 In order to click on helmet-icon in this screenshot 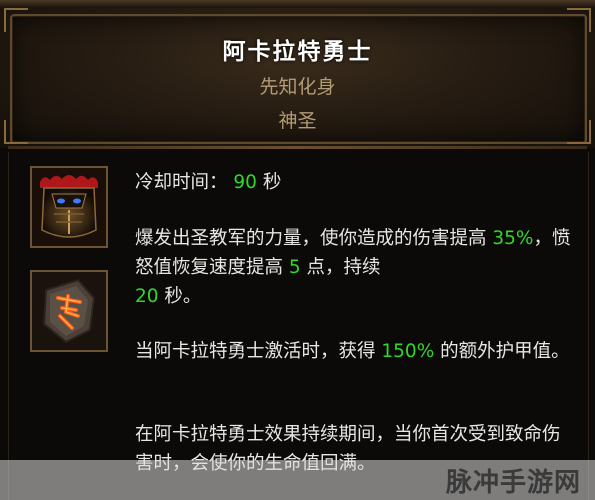, I will do `click(69, 207)`.